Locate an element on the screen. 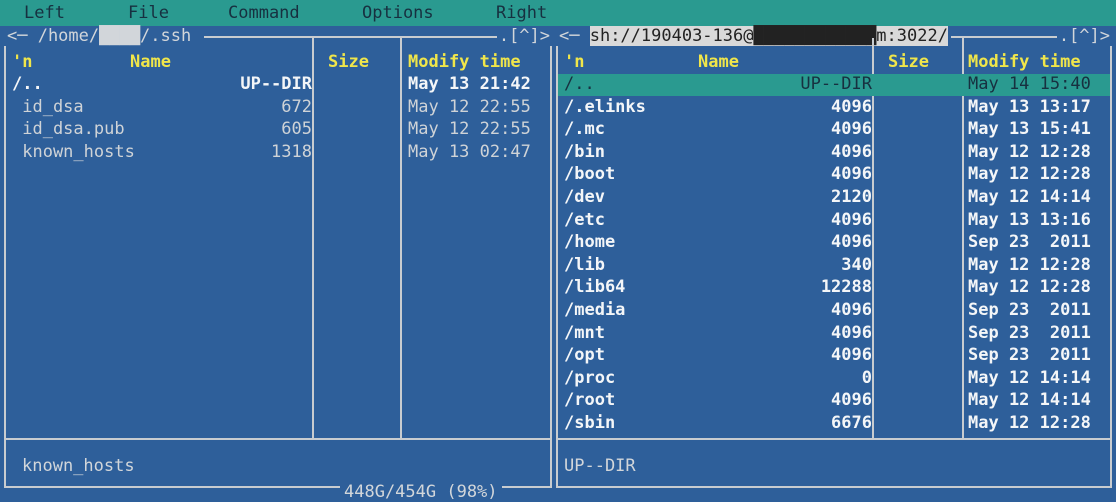 Image resolution: width=1116 pixels, height=502 pixels. disk-usage: 448G/454G (98%) is located at coordinates (421, 492).